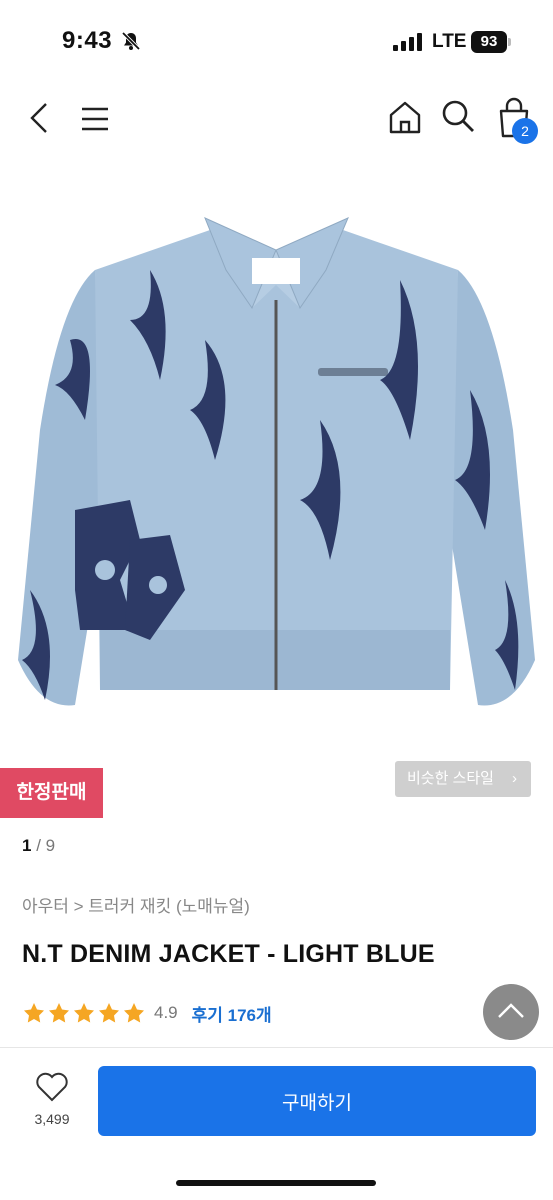  What do you see at coordinates (514, 778) in the screenshot?
I see `chevron-right-icon: ›` at bounding box center [514, 778].